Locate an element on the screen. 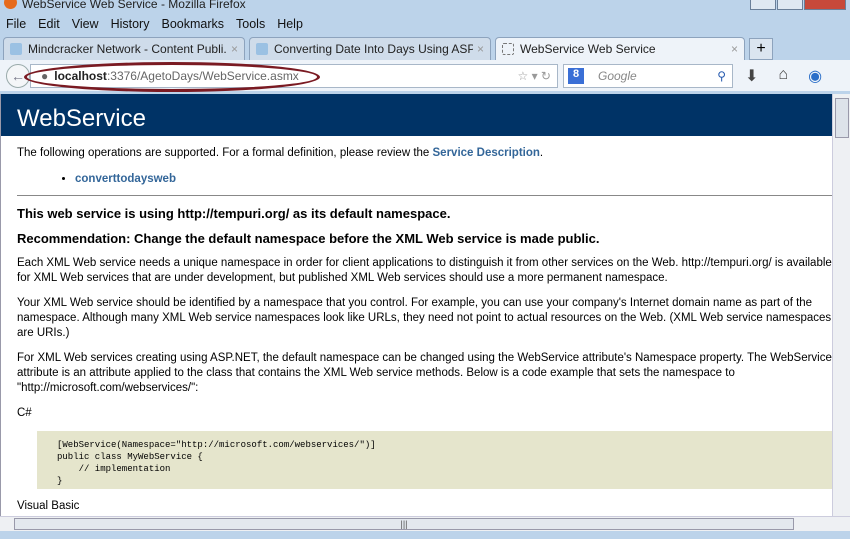  menu-view: View is located at coordinates (85, 24).